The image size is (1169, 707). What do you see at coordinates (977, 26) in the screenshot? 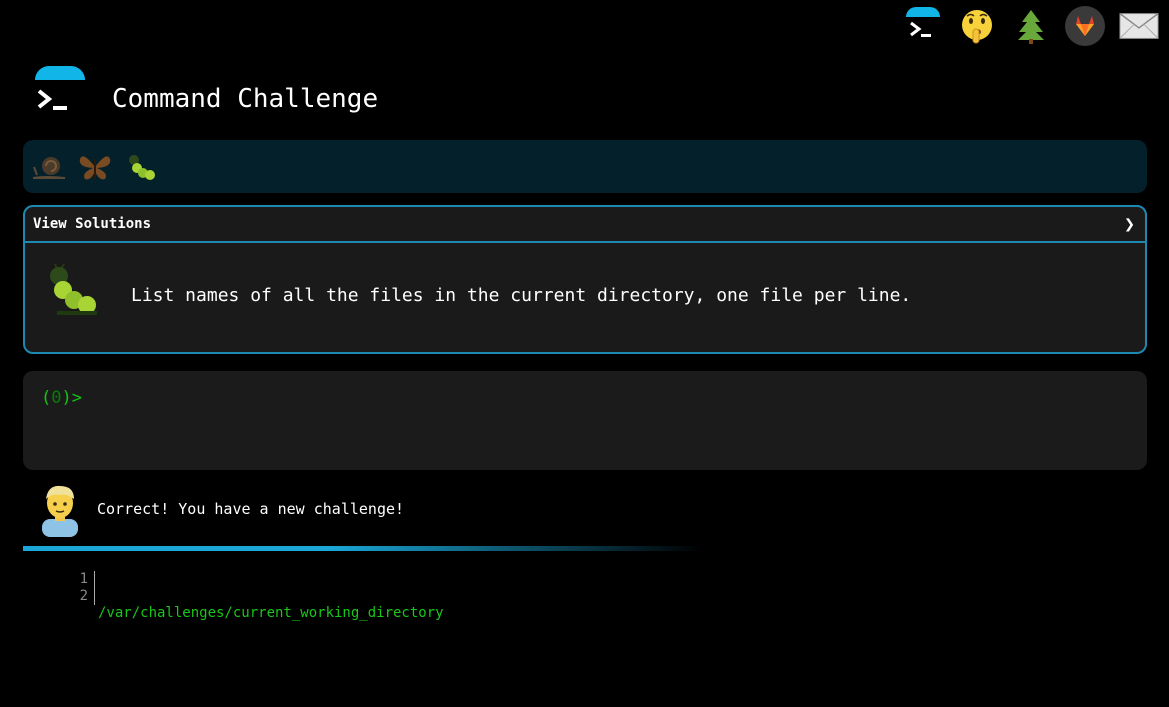
I see `shushing-face-icon` at bounding box center [977, 26].